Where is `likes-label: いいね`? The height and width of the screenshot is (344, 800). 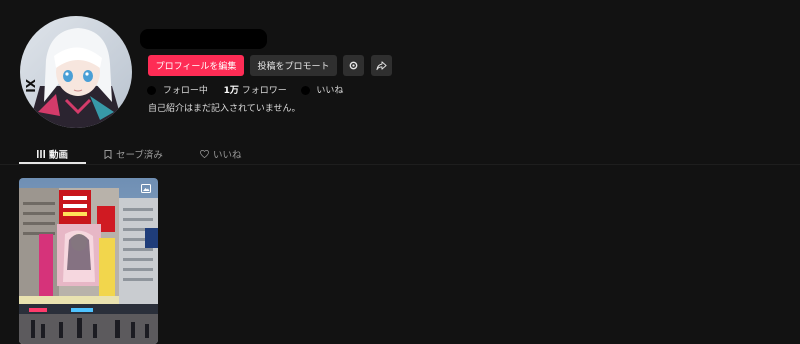
likes-label: いいね is located at coordinates (330, 91).